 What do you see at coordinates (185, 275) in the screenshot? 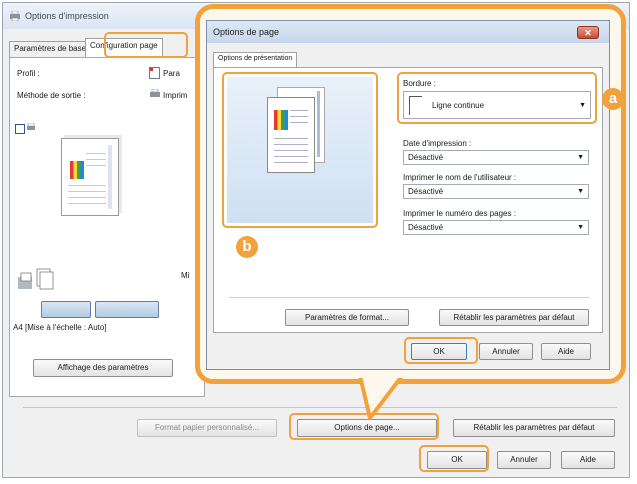
I see `side-label: Mi` at bounding box center [185, 275].